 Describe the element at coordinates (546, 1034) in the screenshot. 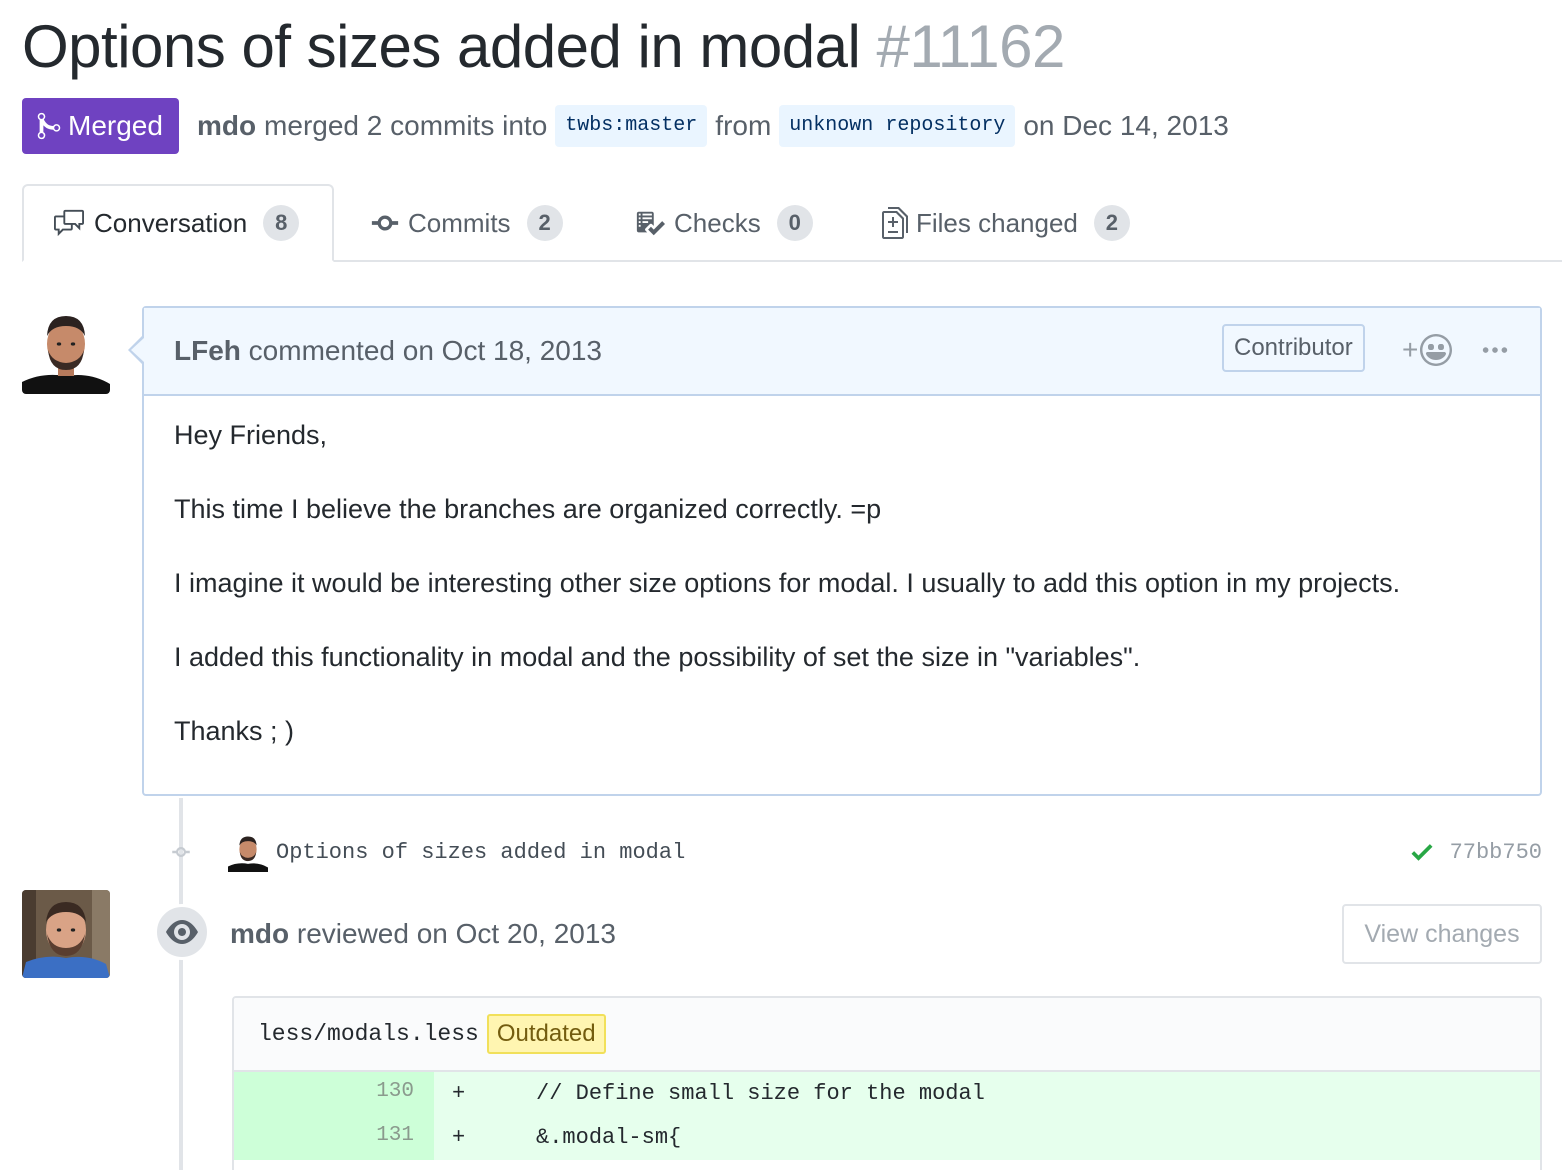

I see `outdated-label: Outdated` at that location.